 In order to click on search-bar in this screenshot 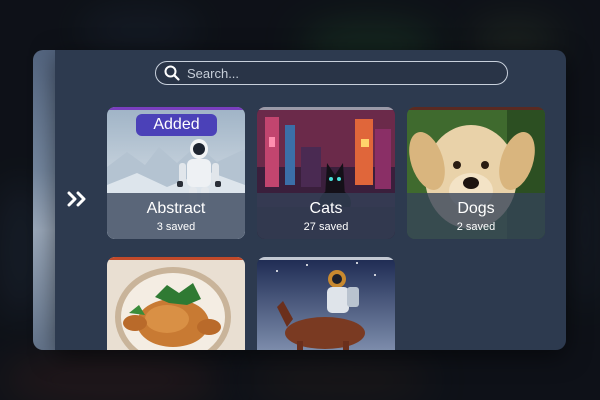, I will do `click(331, 73)`.